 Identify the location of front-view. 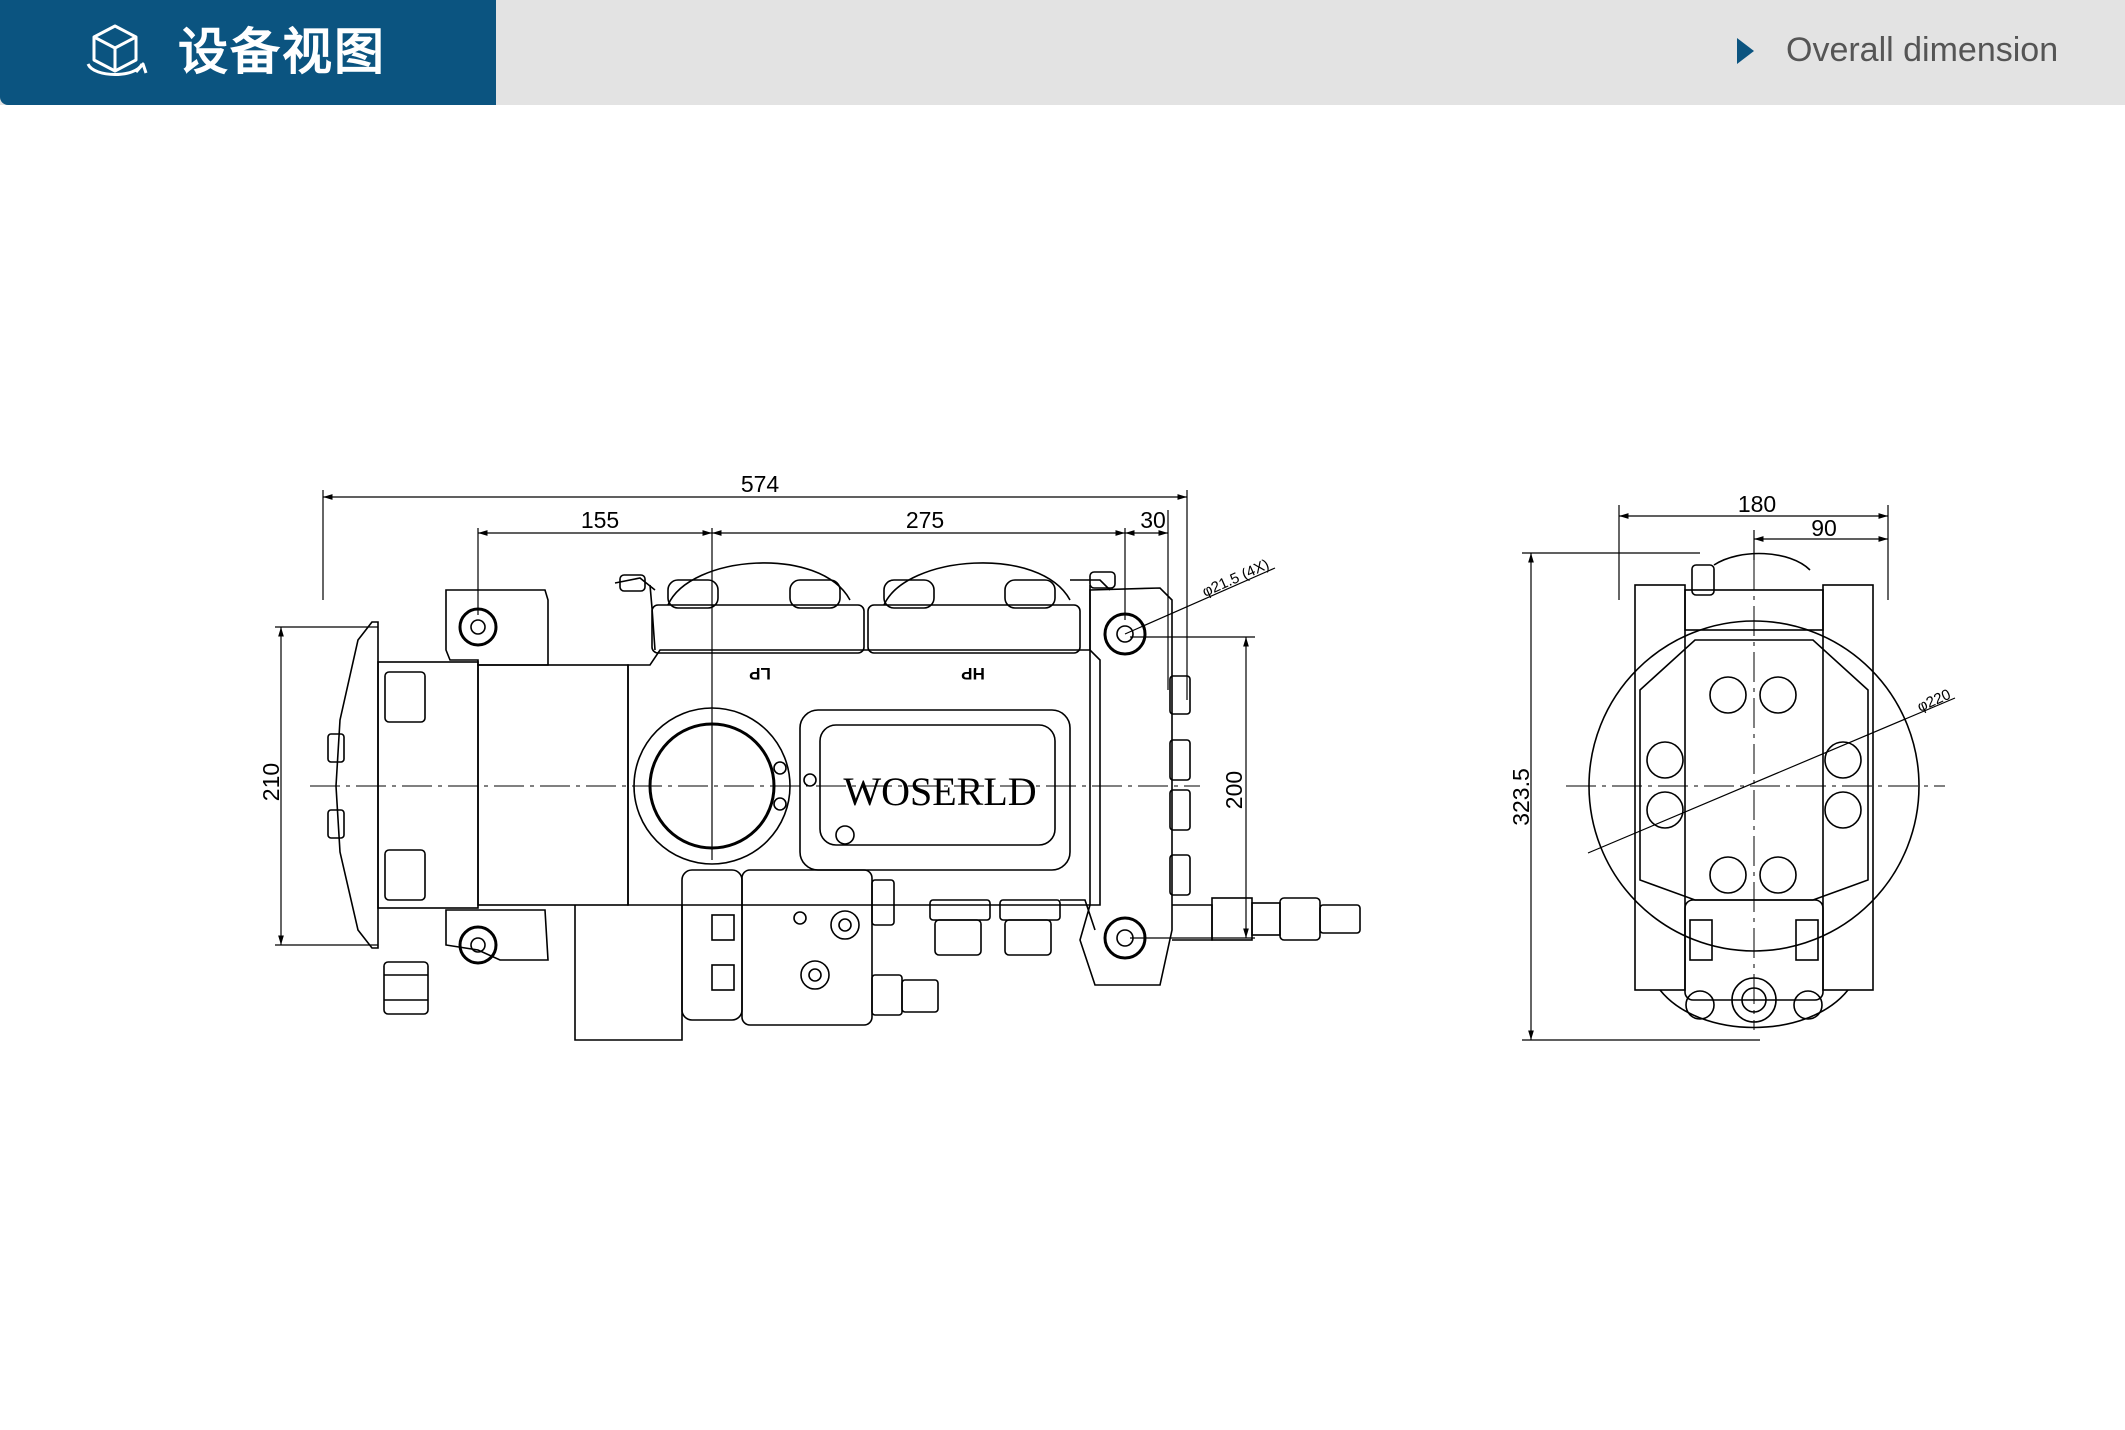
(1739, 773).